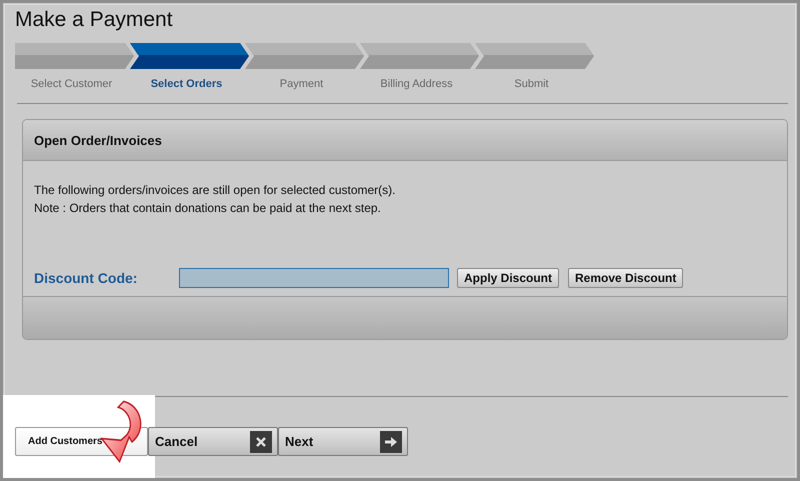 This screenshot has height=481, width=800. I want to click on step-label: Submit, so click(531, 84).